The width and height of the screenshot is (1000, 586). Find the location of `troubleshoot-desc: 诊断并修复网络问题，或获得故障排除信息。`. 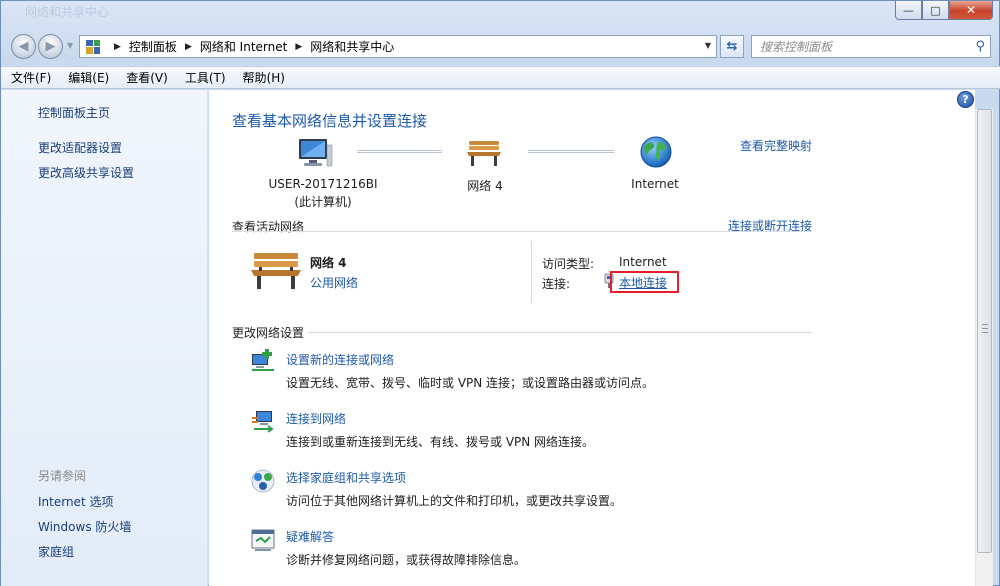

troubleshoot-desc: 诊断并修复网络问题，或获得故障排除信息。 is located at coordinates (406, 560).